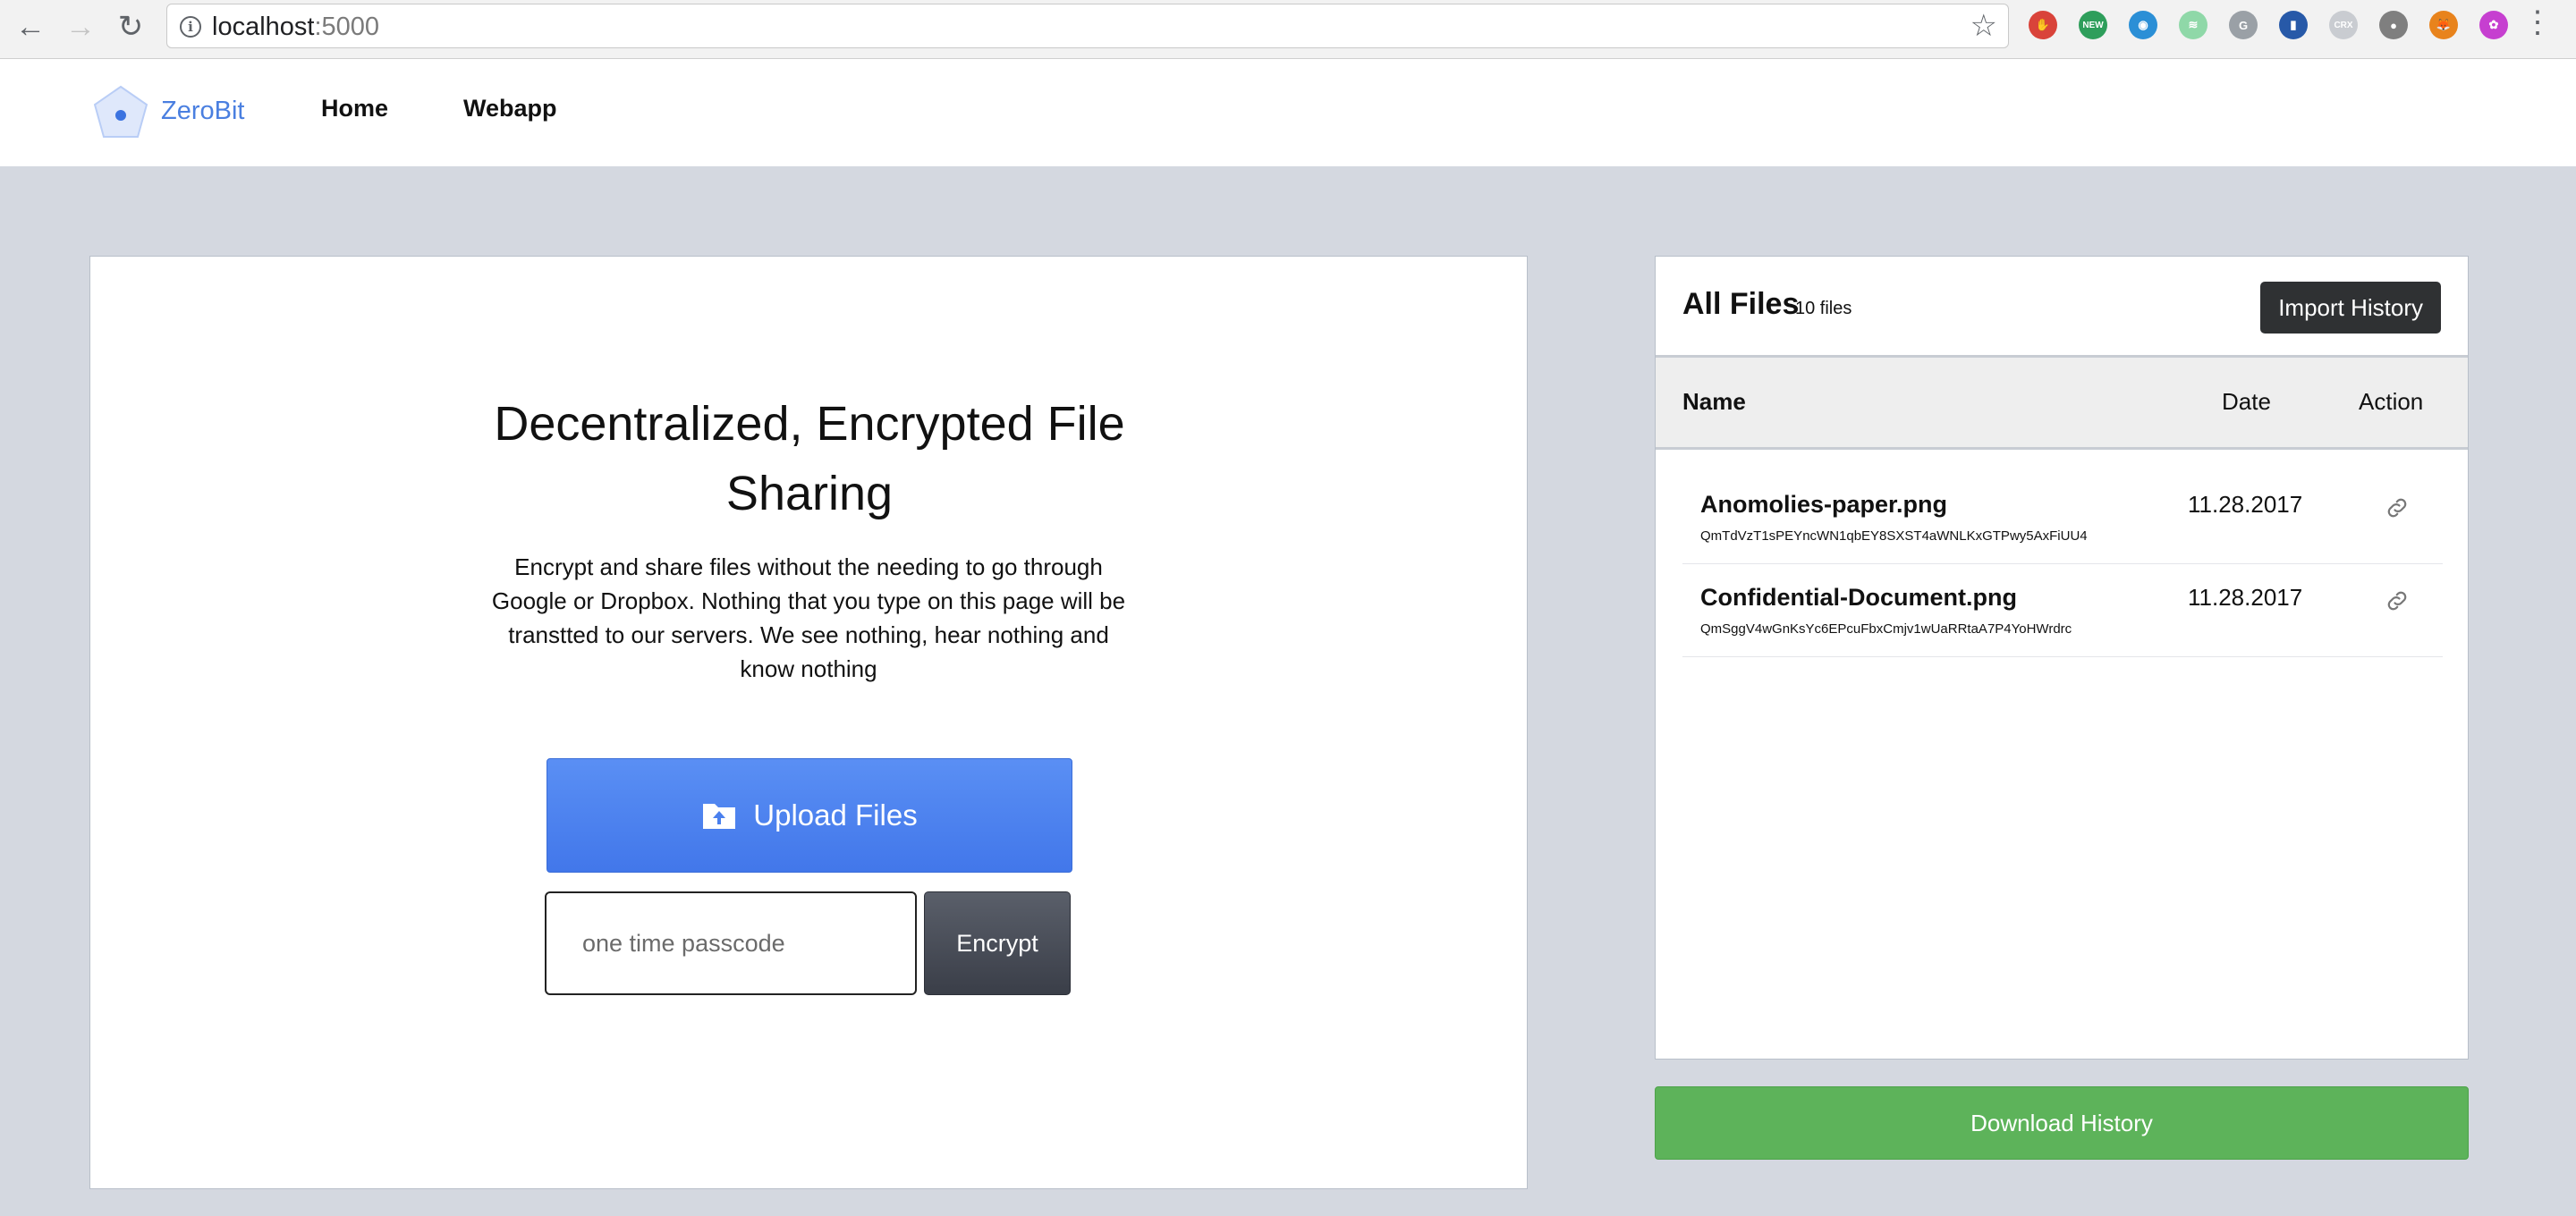 This screenshot has width=2576, height=1216. What do you see at coordinates (1823, 505) in the screenshot?
I see `file-name: Anomolies-paper.png` at bounding box center [1823, 505].